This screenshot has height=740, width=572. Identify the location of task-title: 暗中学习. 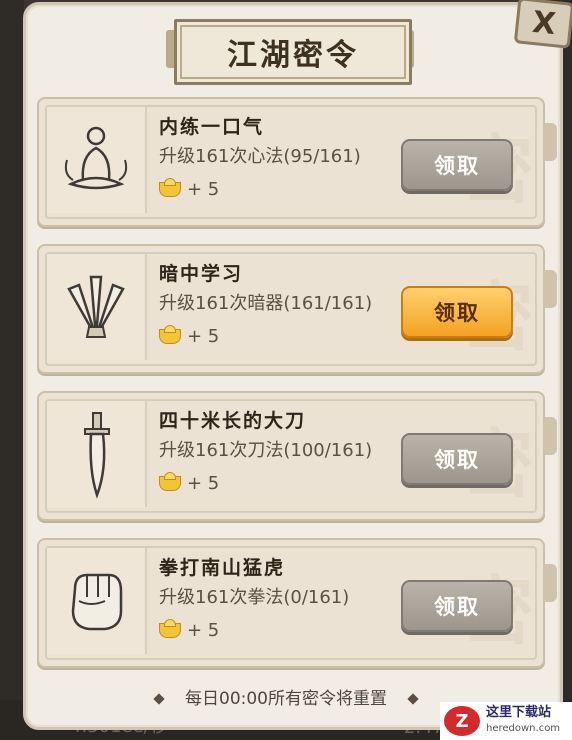
(201, 274).